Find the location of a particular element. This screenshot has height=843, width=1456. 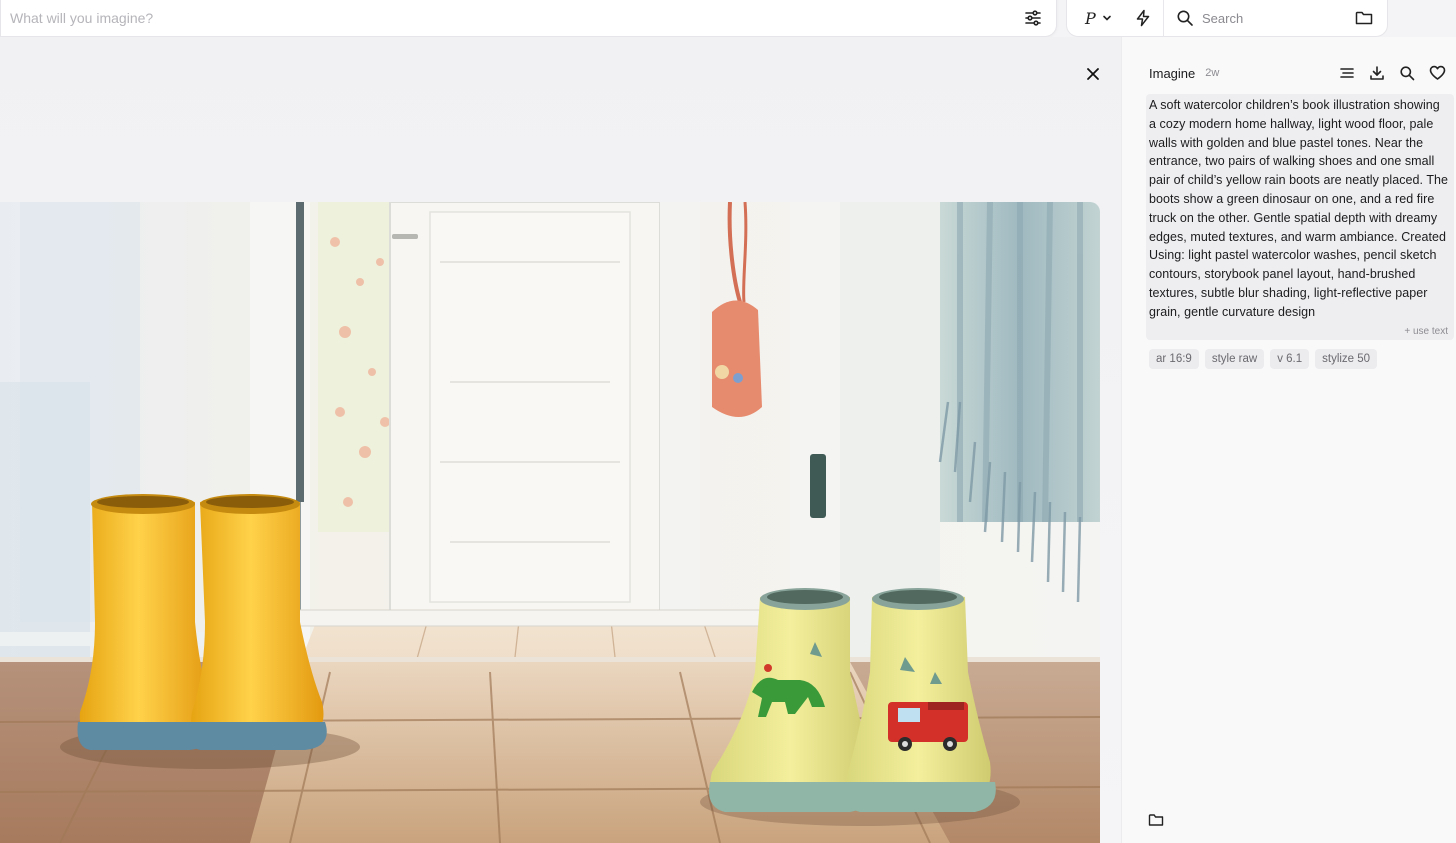

close-icon is located at coordinates (1093, 74).